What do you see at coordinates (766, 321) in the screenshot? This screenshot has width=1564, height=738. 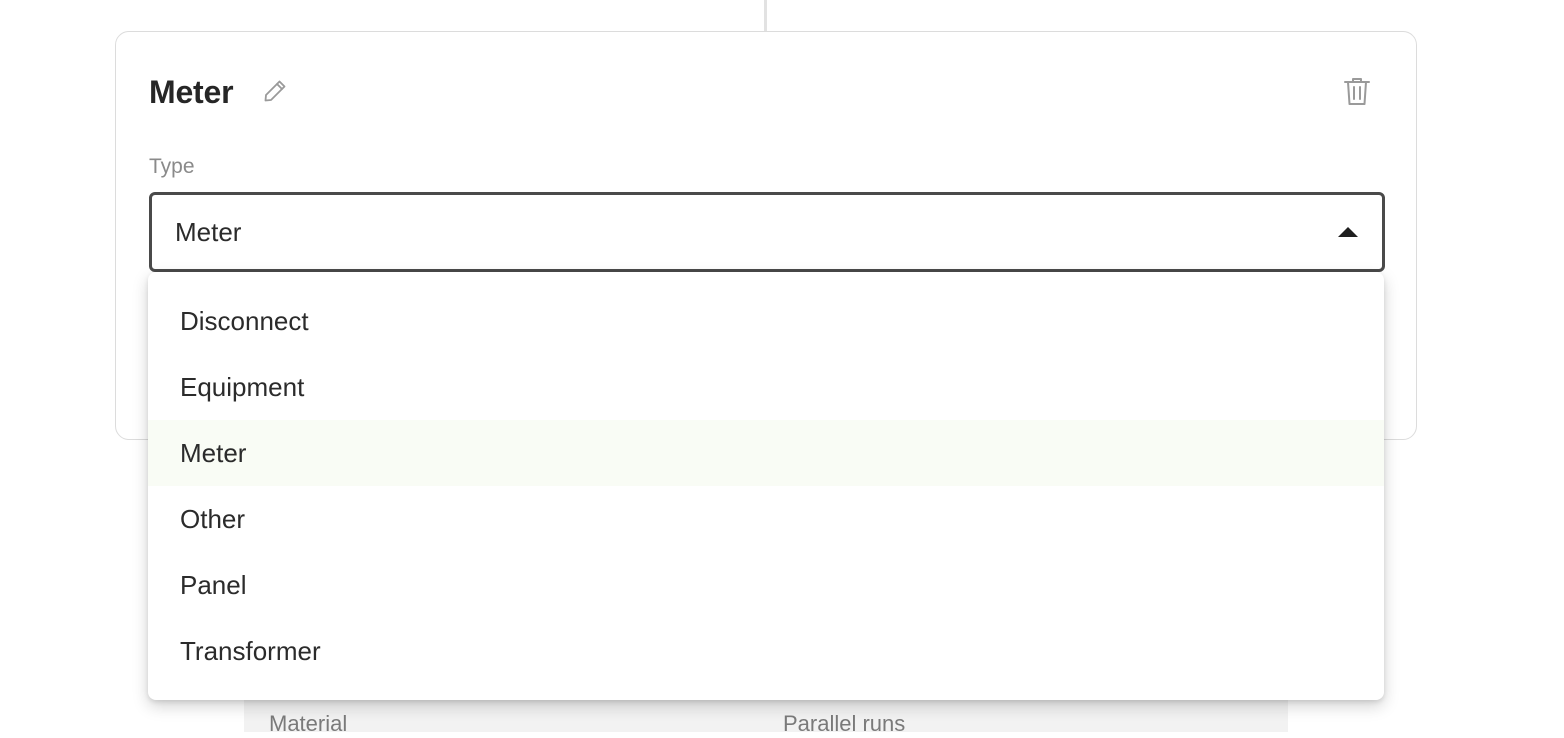 I see `option-disconnect: Disconnect` at bounding box center [766, 321].